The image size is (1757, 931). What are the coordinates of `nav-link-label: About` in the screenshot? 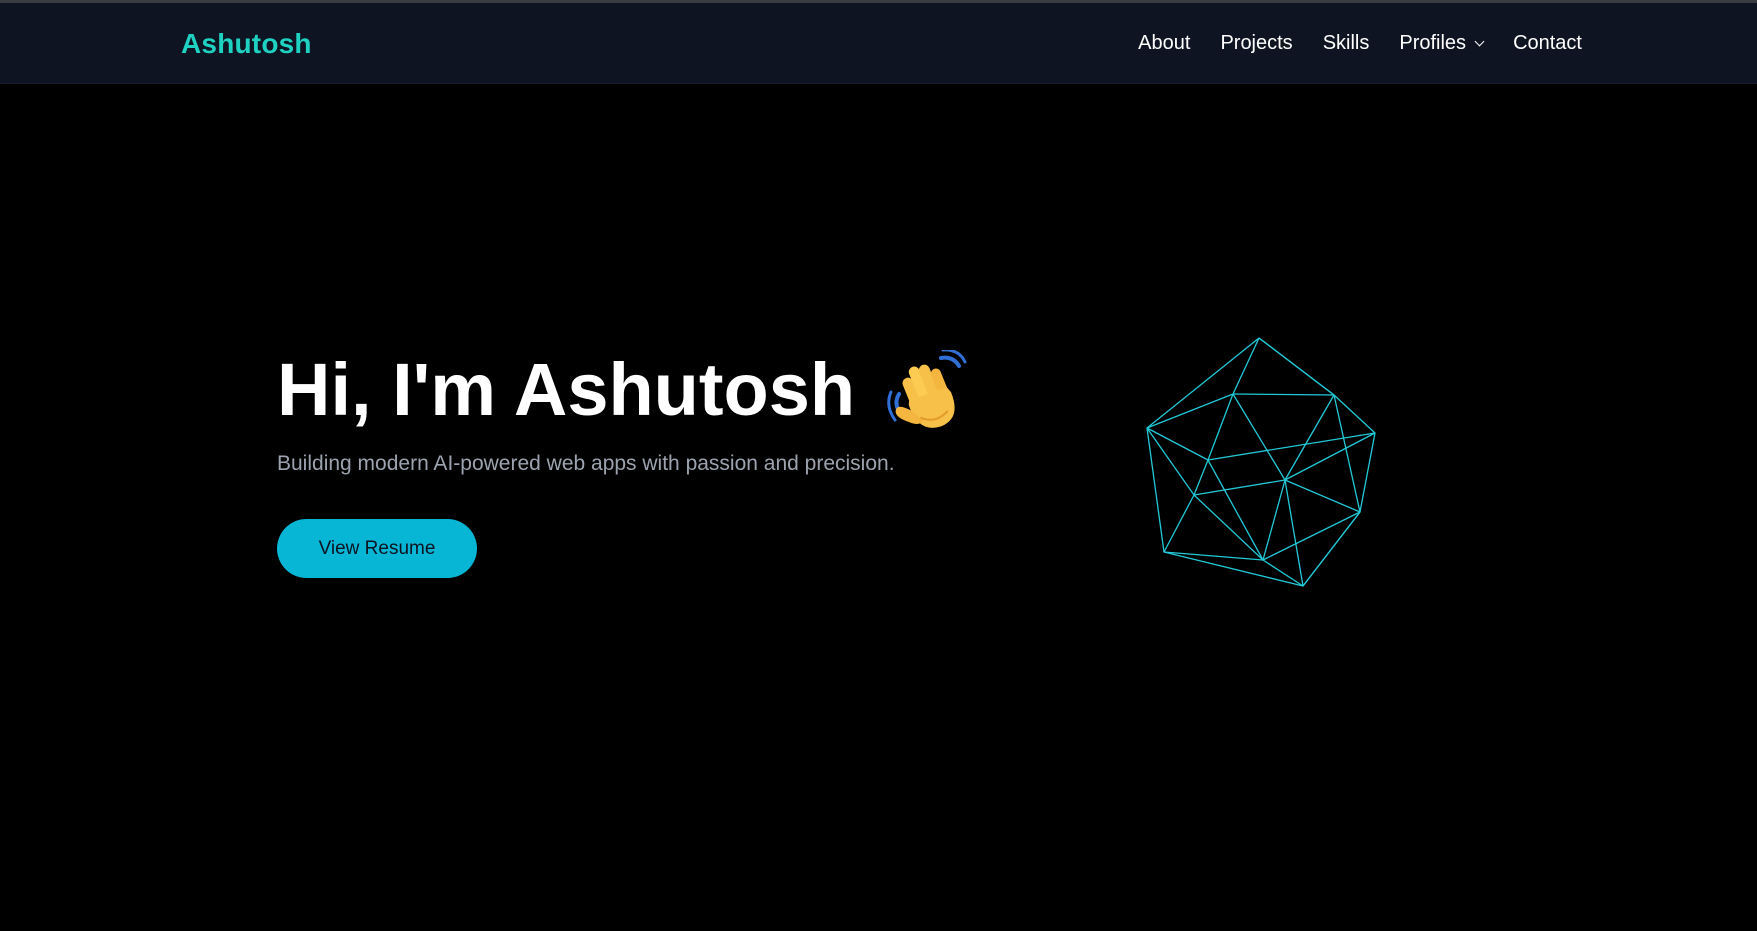 It's located at (1164, 43).